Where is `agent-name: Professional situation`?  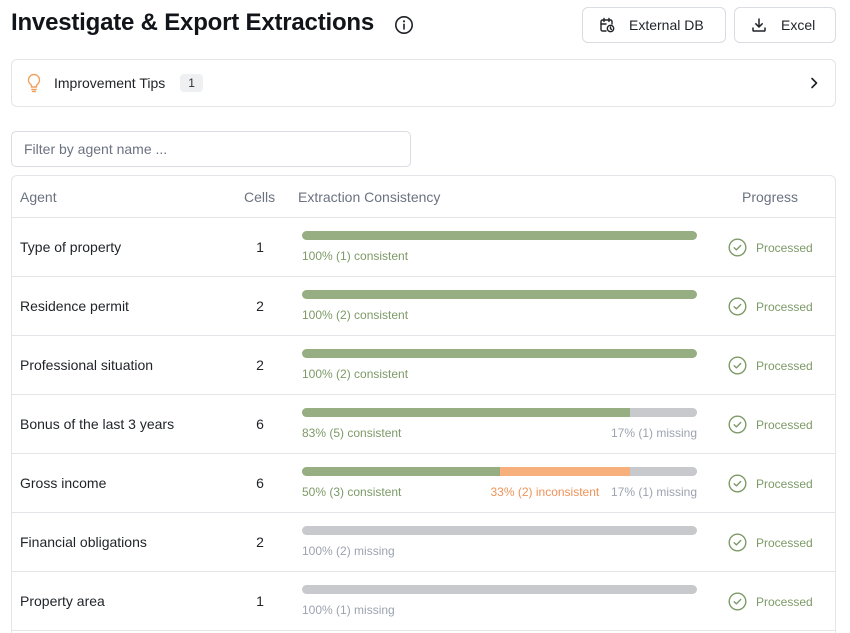
agent-name: Professional situation is located at coordinates (87, 365).